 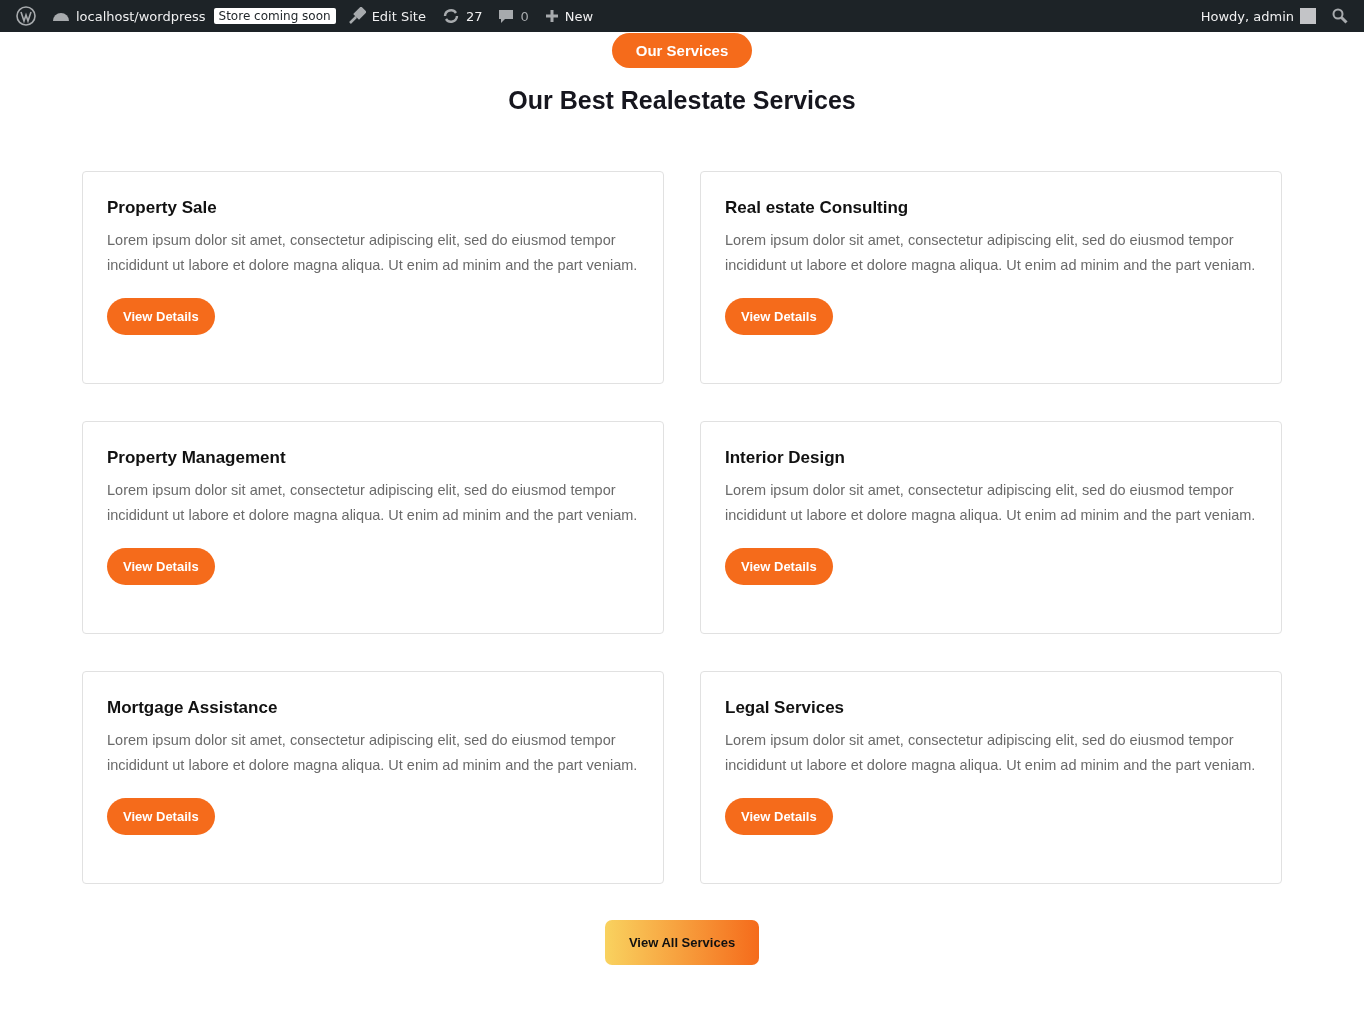 What do you see at coordinates (196, 458) in the screenshot?
I see `card-title: Property Management` at bounding box center [196, 458].